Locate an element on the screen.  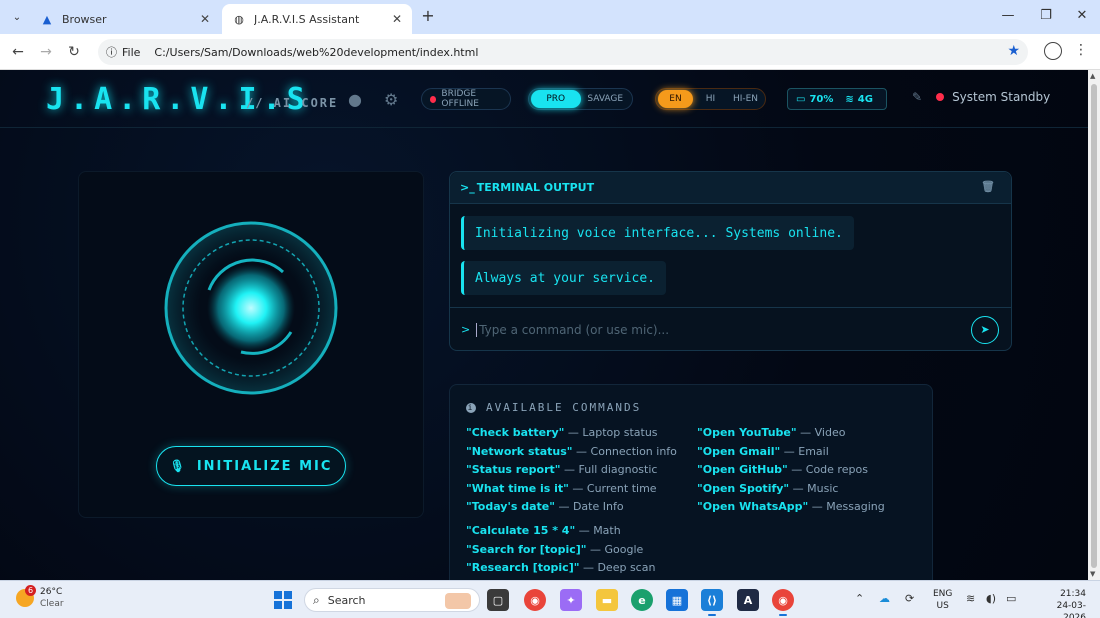
command-item: "Check battery" — Laptop status is located at coordinates (562, 432).